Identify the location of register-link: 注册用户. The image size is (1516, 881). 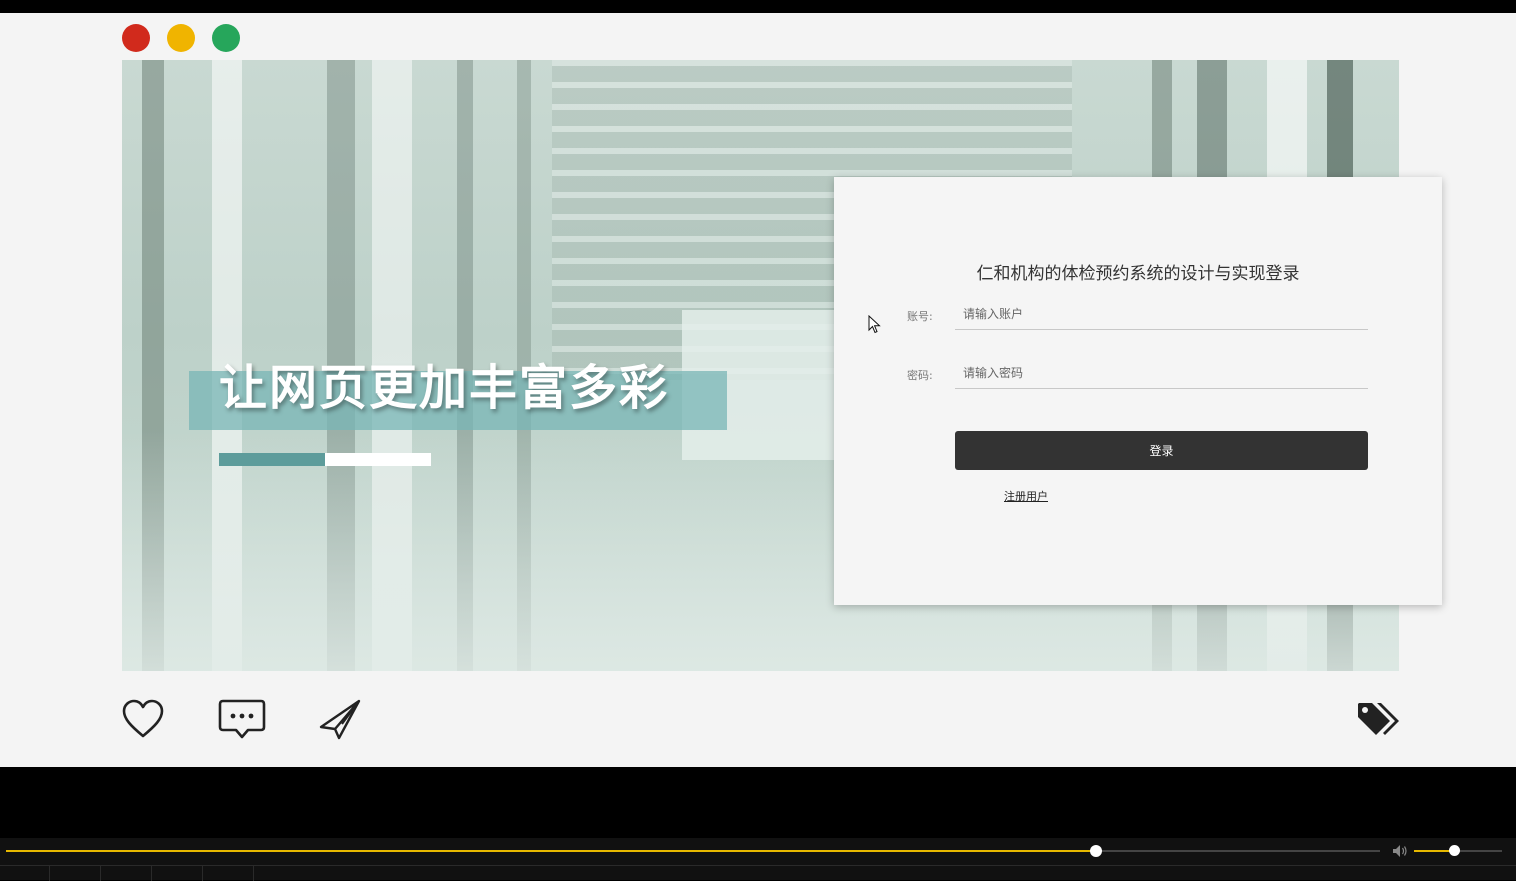
(1026, 496).